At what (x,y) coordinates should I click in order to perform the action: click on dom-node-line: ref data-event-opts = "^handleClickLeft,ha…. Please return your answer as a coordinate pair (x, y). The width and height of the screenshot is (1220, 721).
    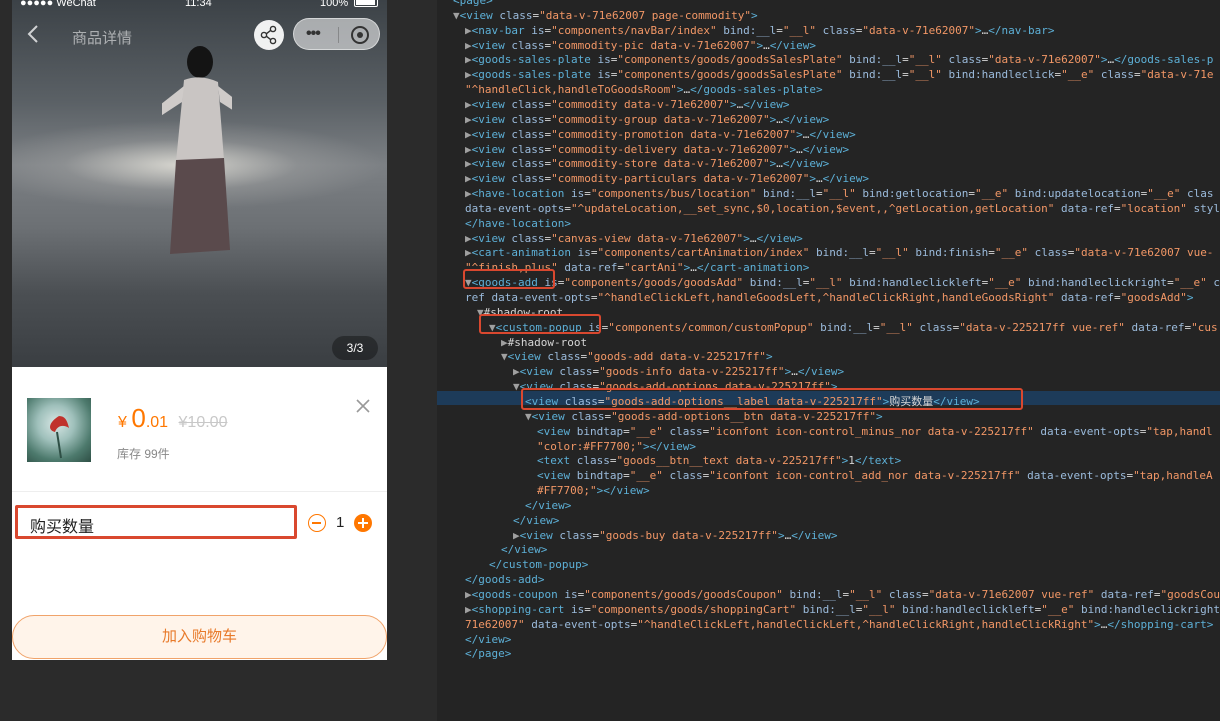
    Looking at the image, I should click on (829, 298).